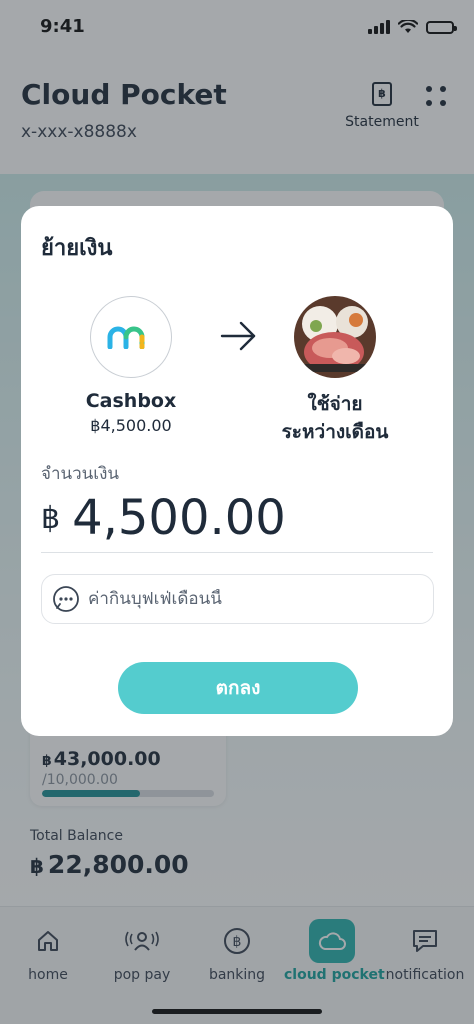 This screenshot has height=1024, width=474. I want to click on arrow-right-icon, so click(238, 336).